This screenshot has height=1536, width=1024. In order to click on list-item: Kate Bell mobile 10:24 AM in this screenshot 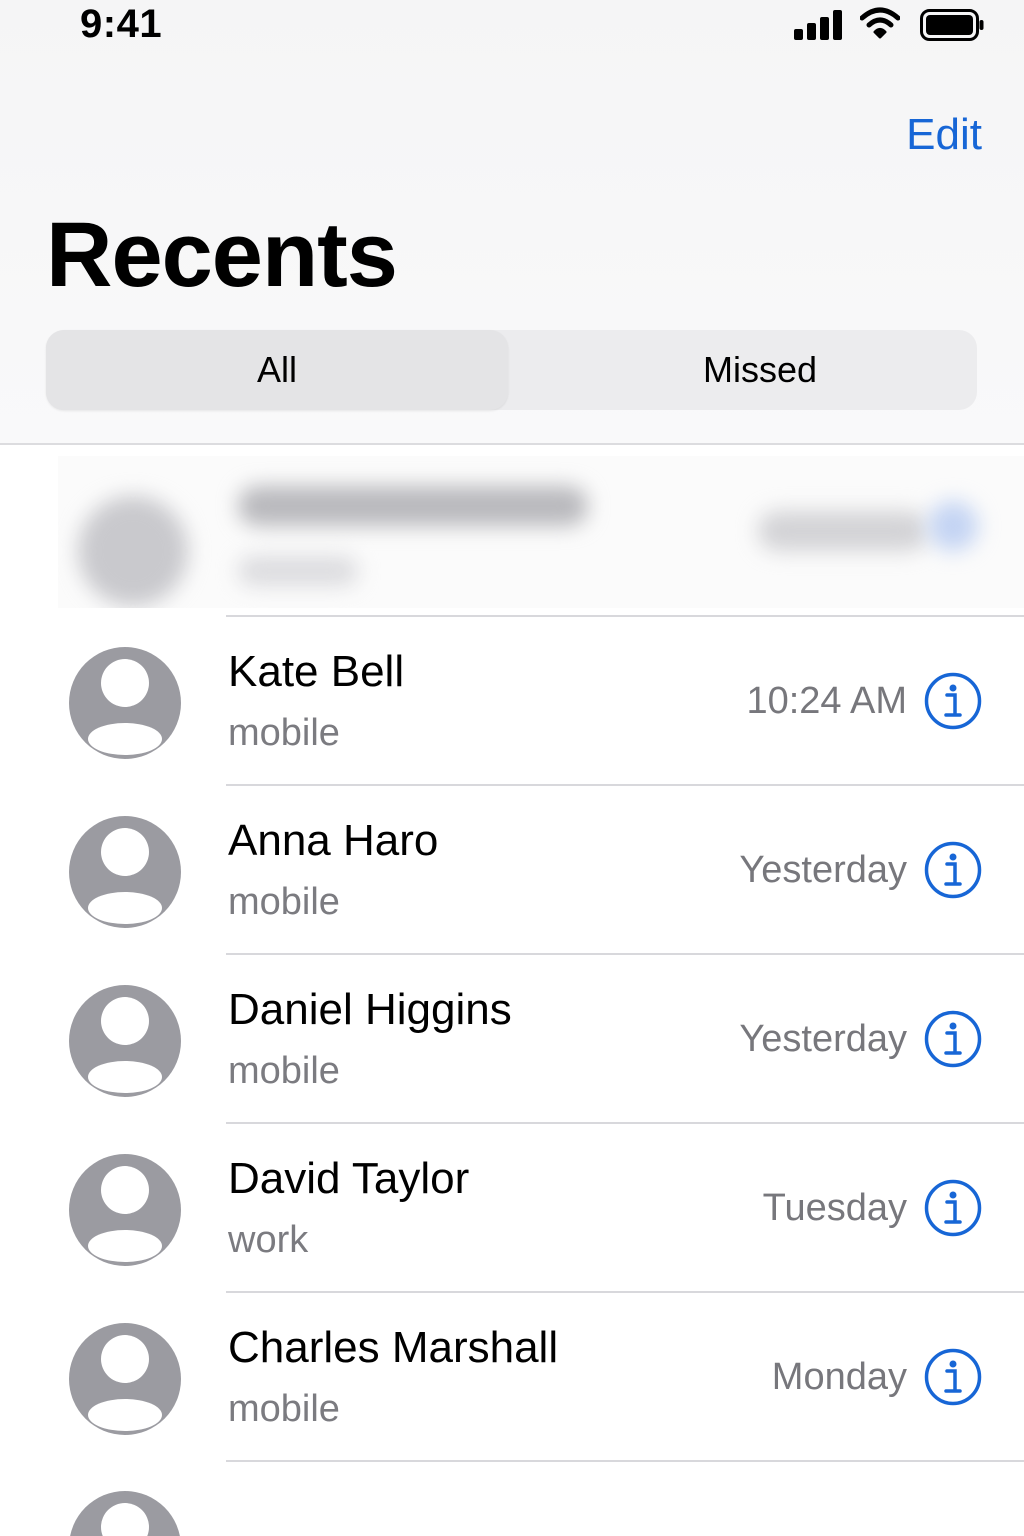, I will do `click(512, 699)`.